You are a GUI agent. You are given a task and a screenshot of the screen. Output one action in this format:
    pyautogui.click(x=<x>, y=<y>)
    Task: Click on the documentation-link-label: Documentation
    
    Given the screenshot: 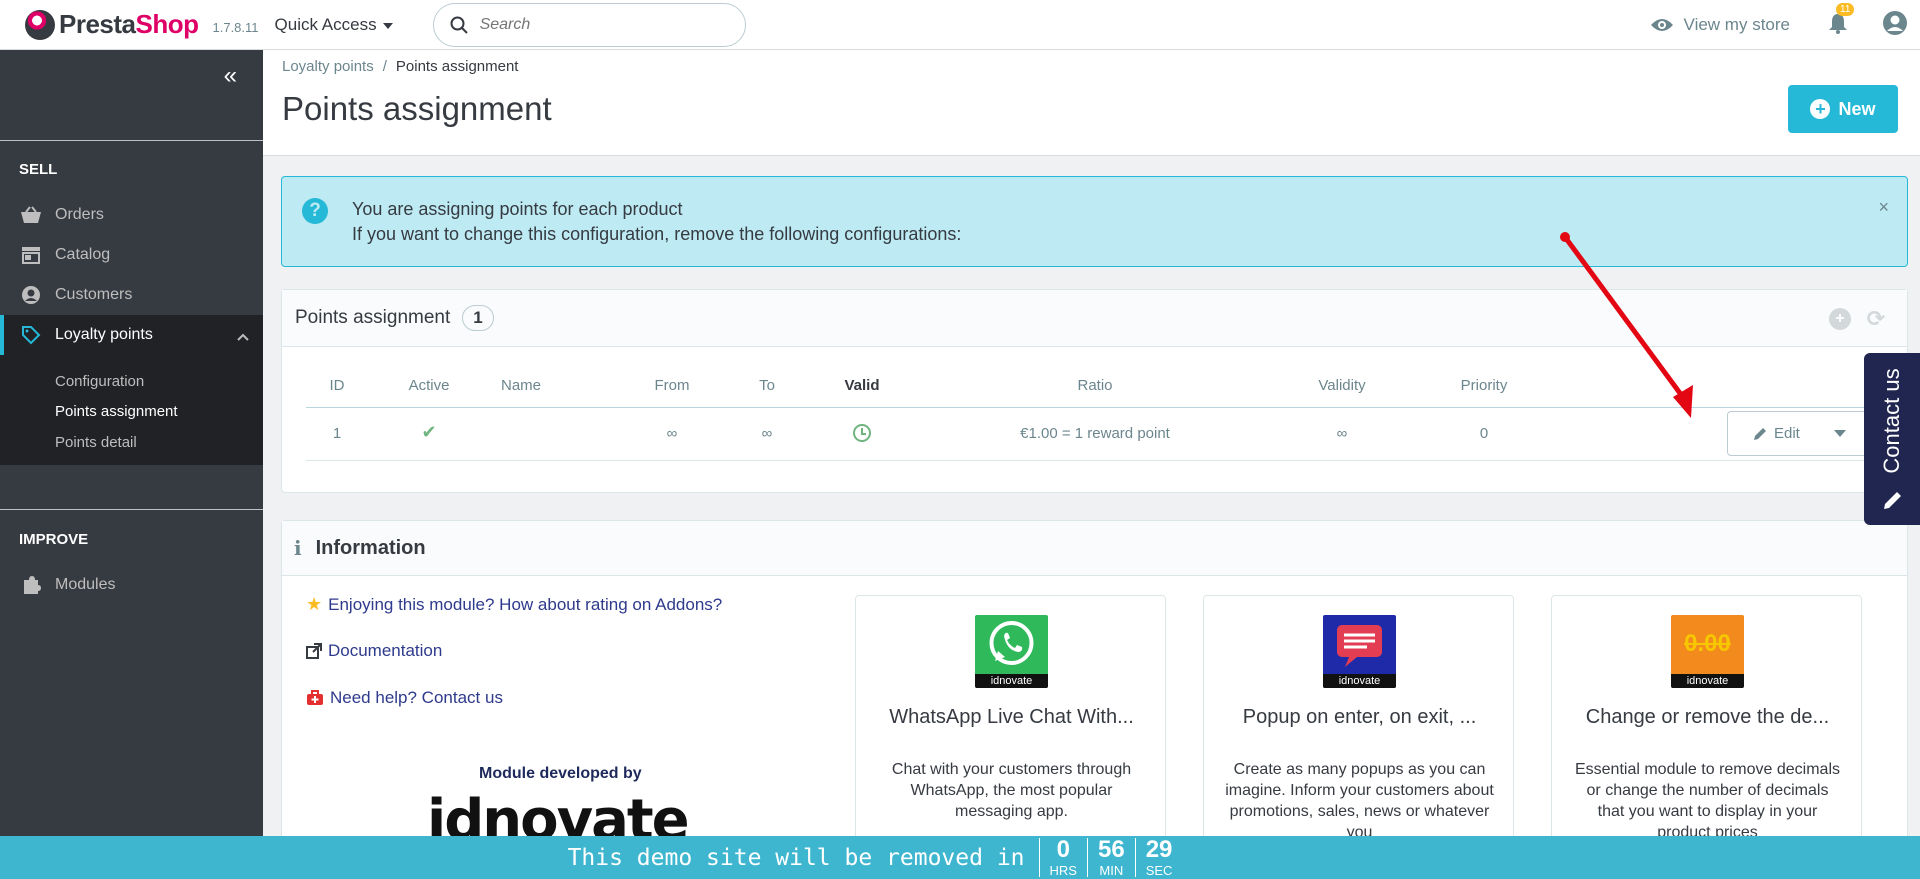 What is the action you would take?
    pyautogui.click(x=385, y=650)
    